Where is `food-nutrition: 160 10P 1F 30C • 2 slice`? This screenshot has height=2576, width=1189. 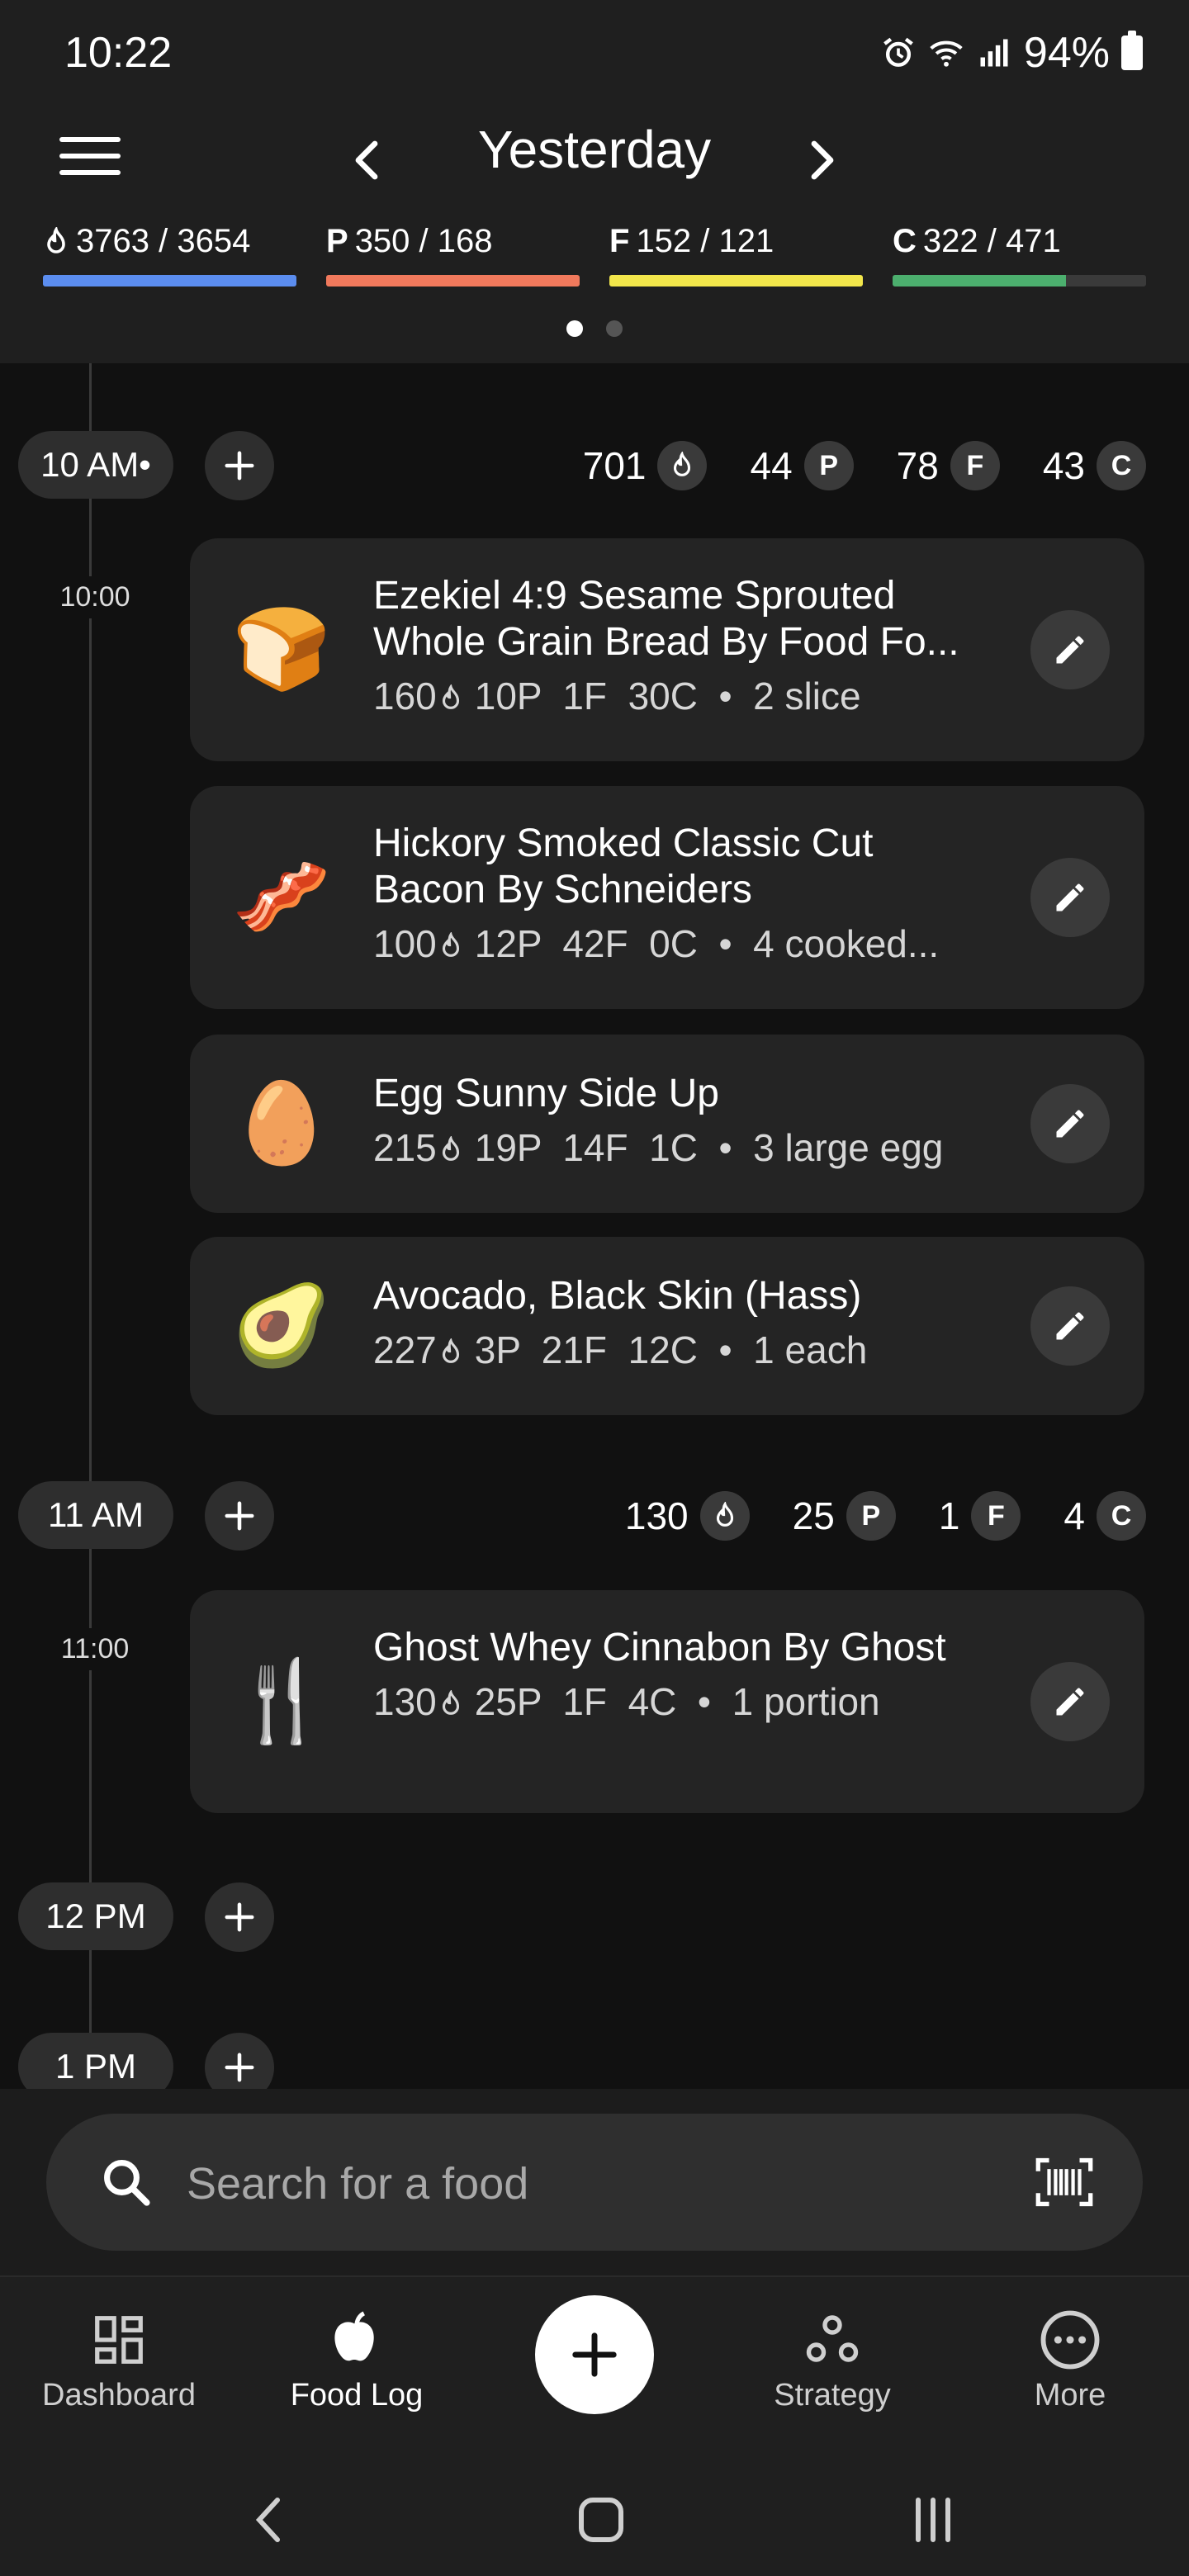 food-nutrition: 160 10P 1F 30C • 2 slice is located at coordinates (617, 696).